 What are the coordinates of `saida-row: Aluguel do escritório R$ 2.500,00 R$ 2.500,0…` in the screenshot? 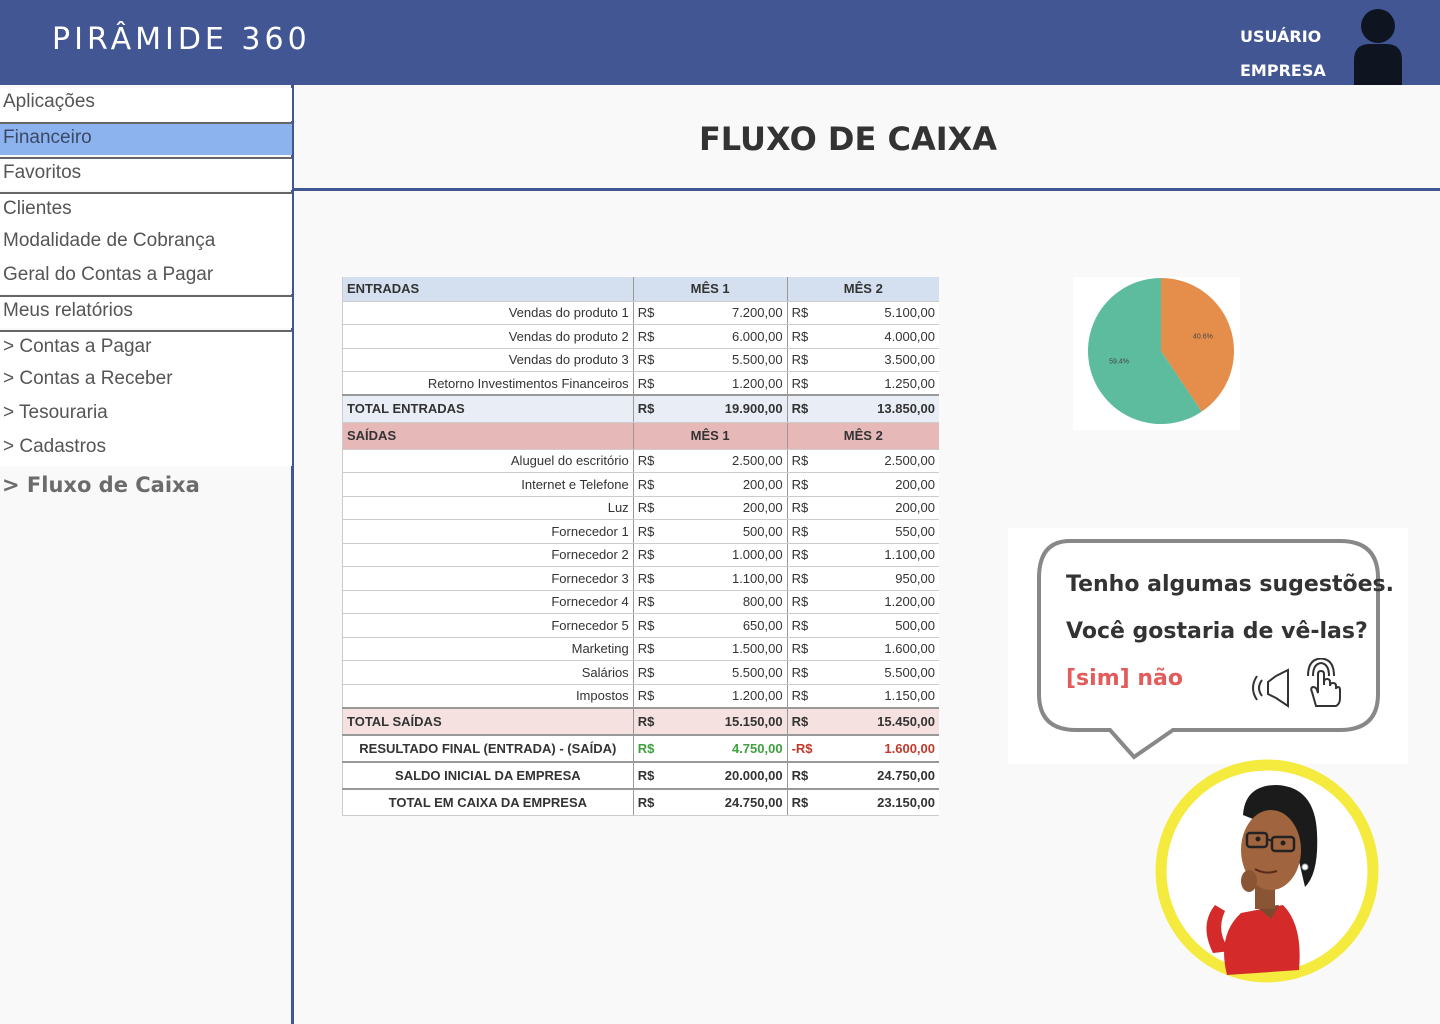 It's located at (640, 461).